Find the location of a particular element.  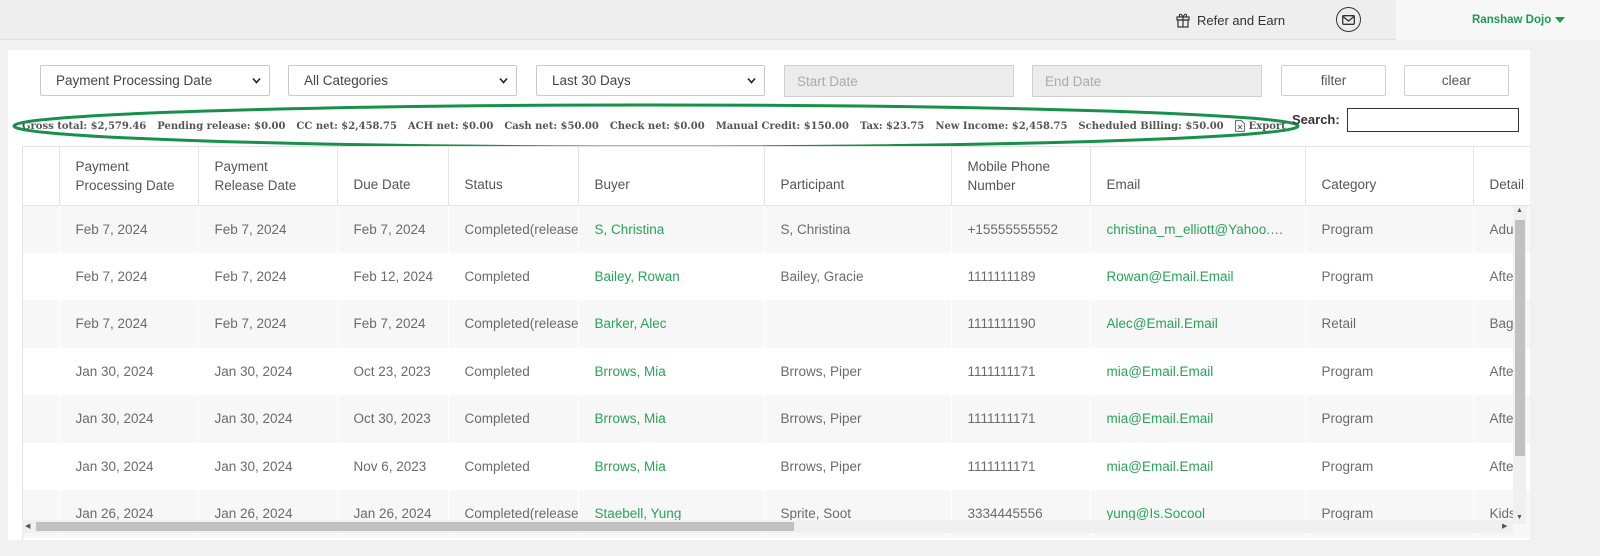

email-link: christina_m_elliott@Yahoo.com is located at coordinates (1197, 229).